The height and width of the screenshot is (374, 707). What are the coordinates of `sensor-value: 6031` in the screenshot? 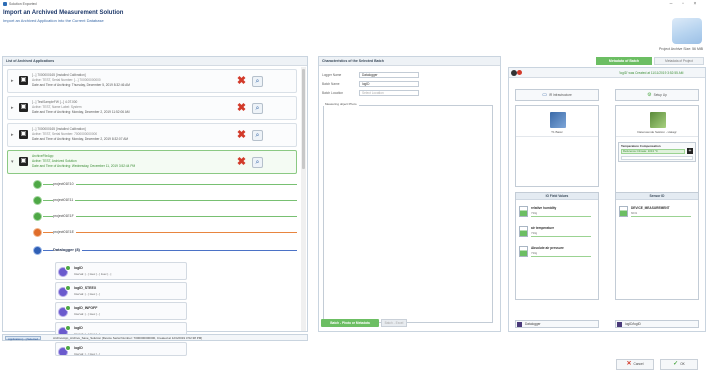 It's located at (634, 213).